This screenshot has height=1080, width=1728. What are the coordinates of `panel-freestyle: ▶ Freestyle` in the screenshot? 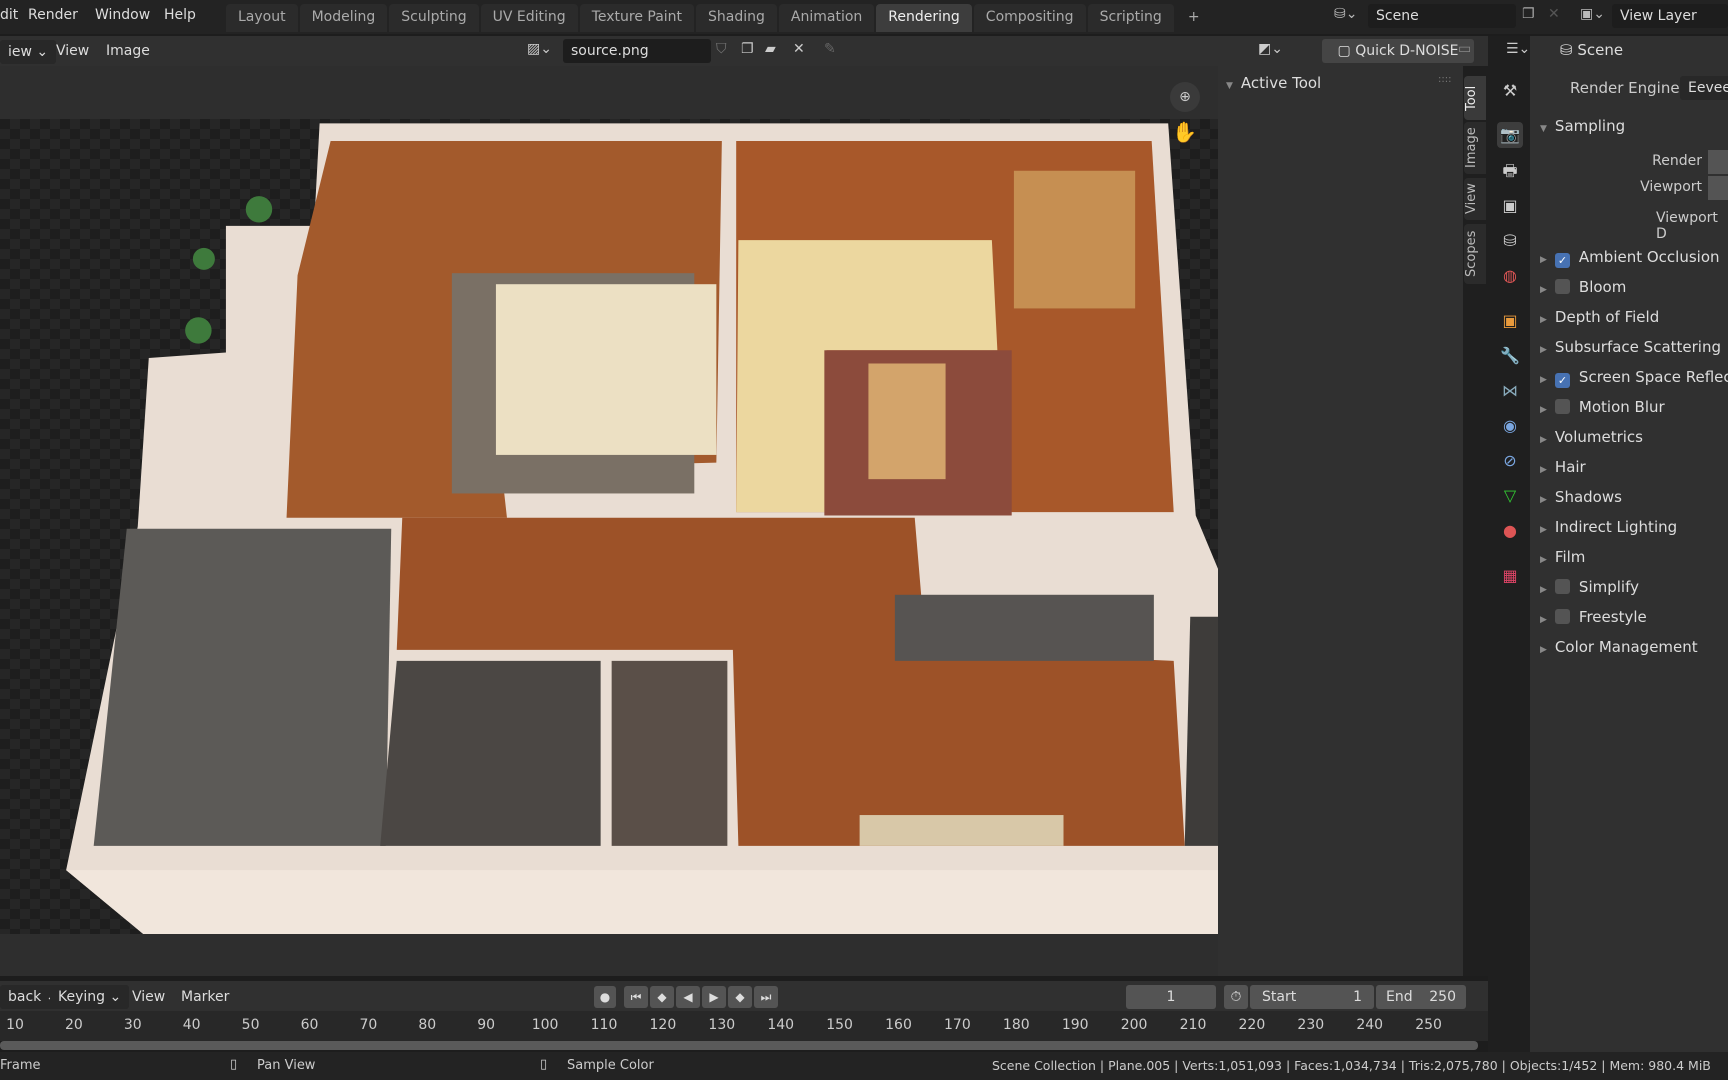 It's located at (1593, 617).